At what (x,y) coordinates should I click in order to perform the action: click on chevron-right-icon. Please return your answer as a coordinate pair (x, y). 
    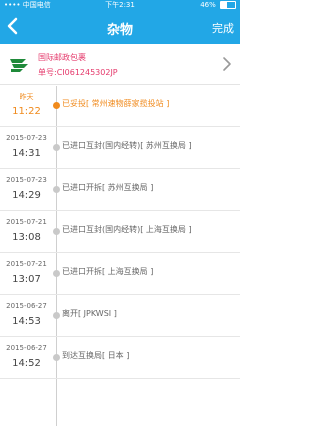
    Looking at the image, I should click on (227, 64).